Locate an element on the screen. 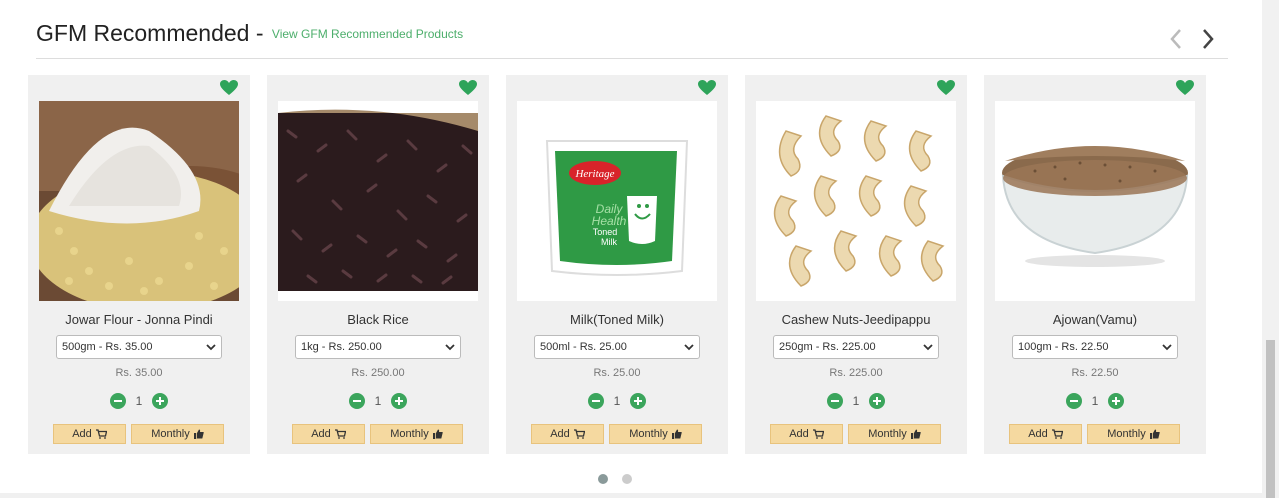 The image size is (1279, 498). next-arrow-icon is located at coordinates (1208, 39).